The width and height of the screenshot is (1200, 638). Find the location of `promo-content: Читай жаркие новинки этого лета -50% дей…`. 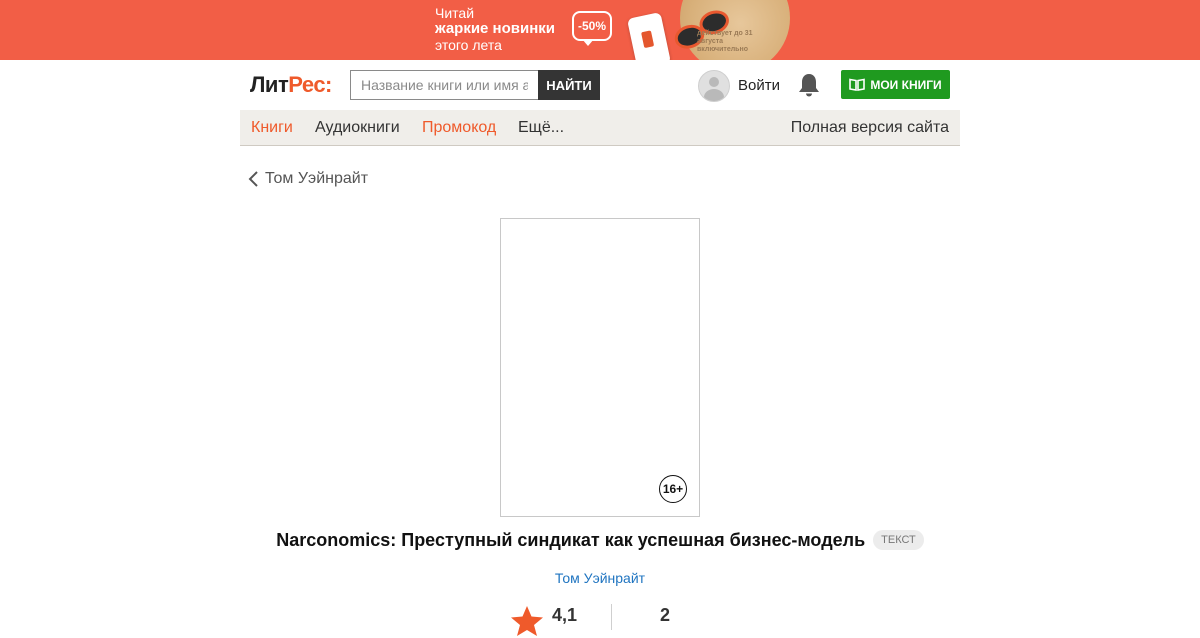

promo-content: Читай жаркие новинки этого лета -50% дей… is located at coordinates (615, 30).